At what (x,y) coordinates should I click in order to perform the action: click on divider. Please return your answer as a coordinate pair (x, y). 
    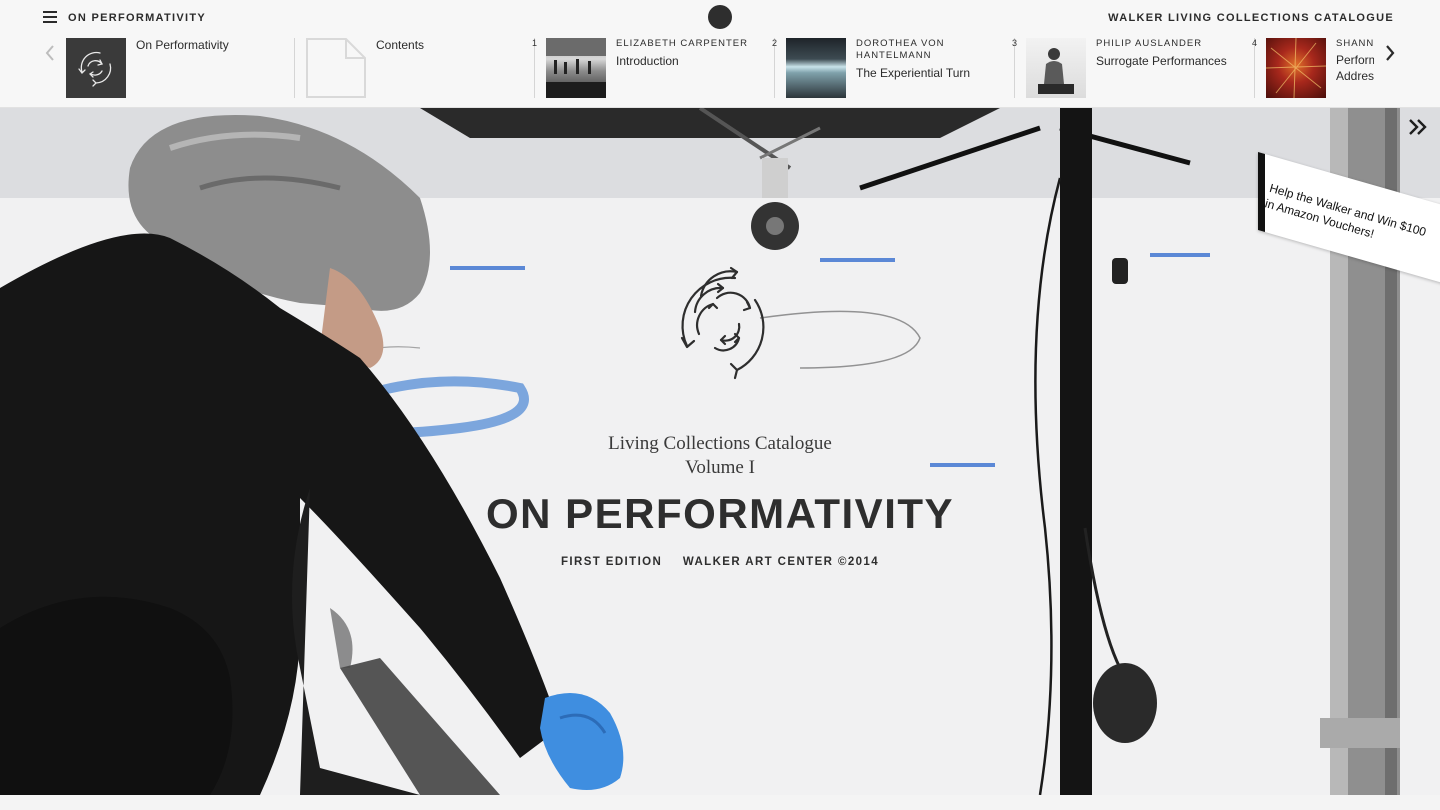
    Looking at the image, I should click on (294, 68).